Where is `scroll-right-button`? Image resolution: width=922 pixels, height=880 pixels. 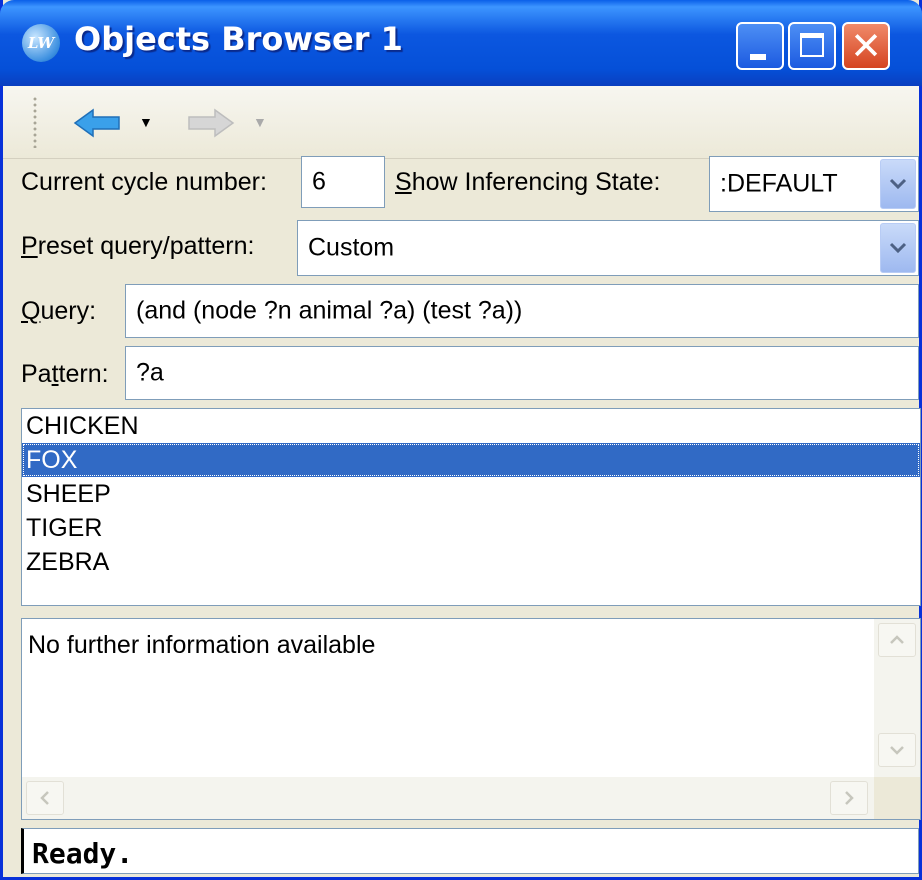 scroll-right-button is located at coordinates (849, 798).